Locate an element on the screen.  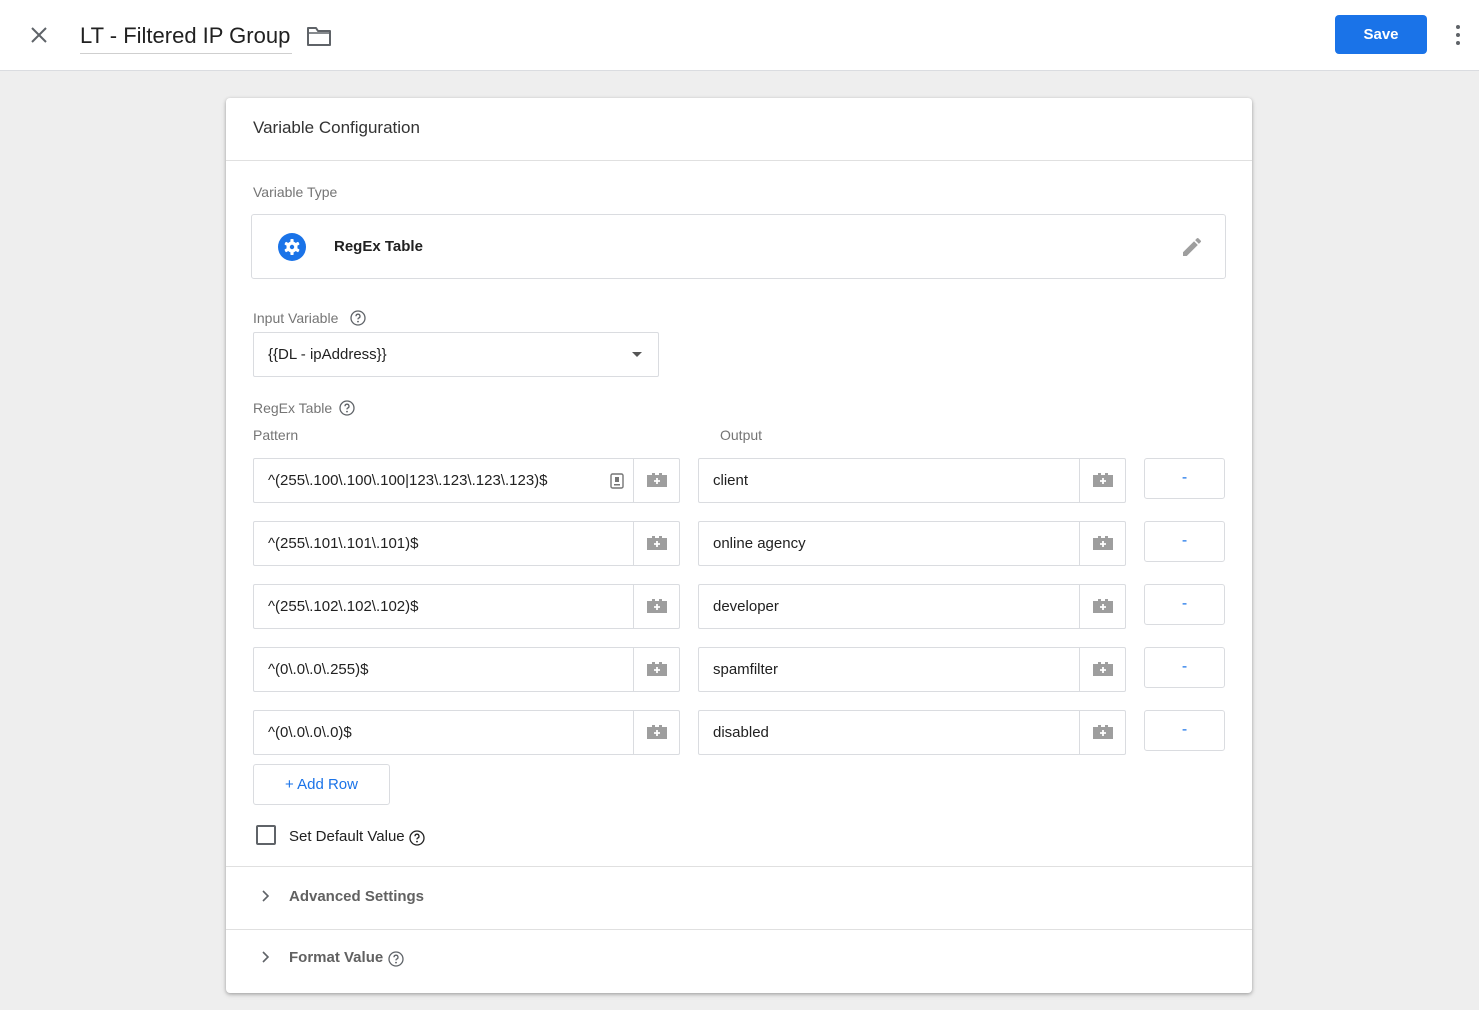
more-vert-icon is located at coordinates (1458, 35).